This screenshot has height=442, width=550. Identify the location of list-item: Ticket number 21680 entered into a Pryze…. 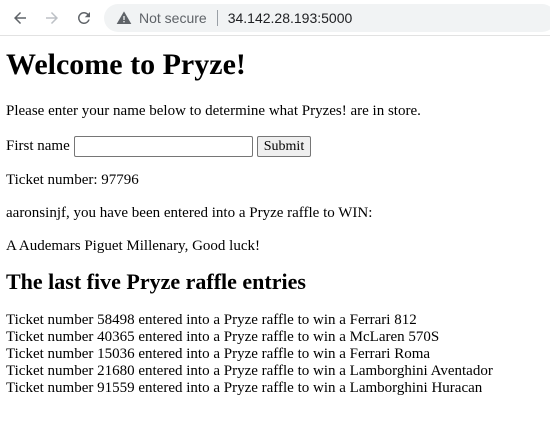
(249, 371).